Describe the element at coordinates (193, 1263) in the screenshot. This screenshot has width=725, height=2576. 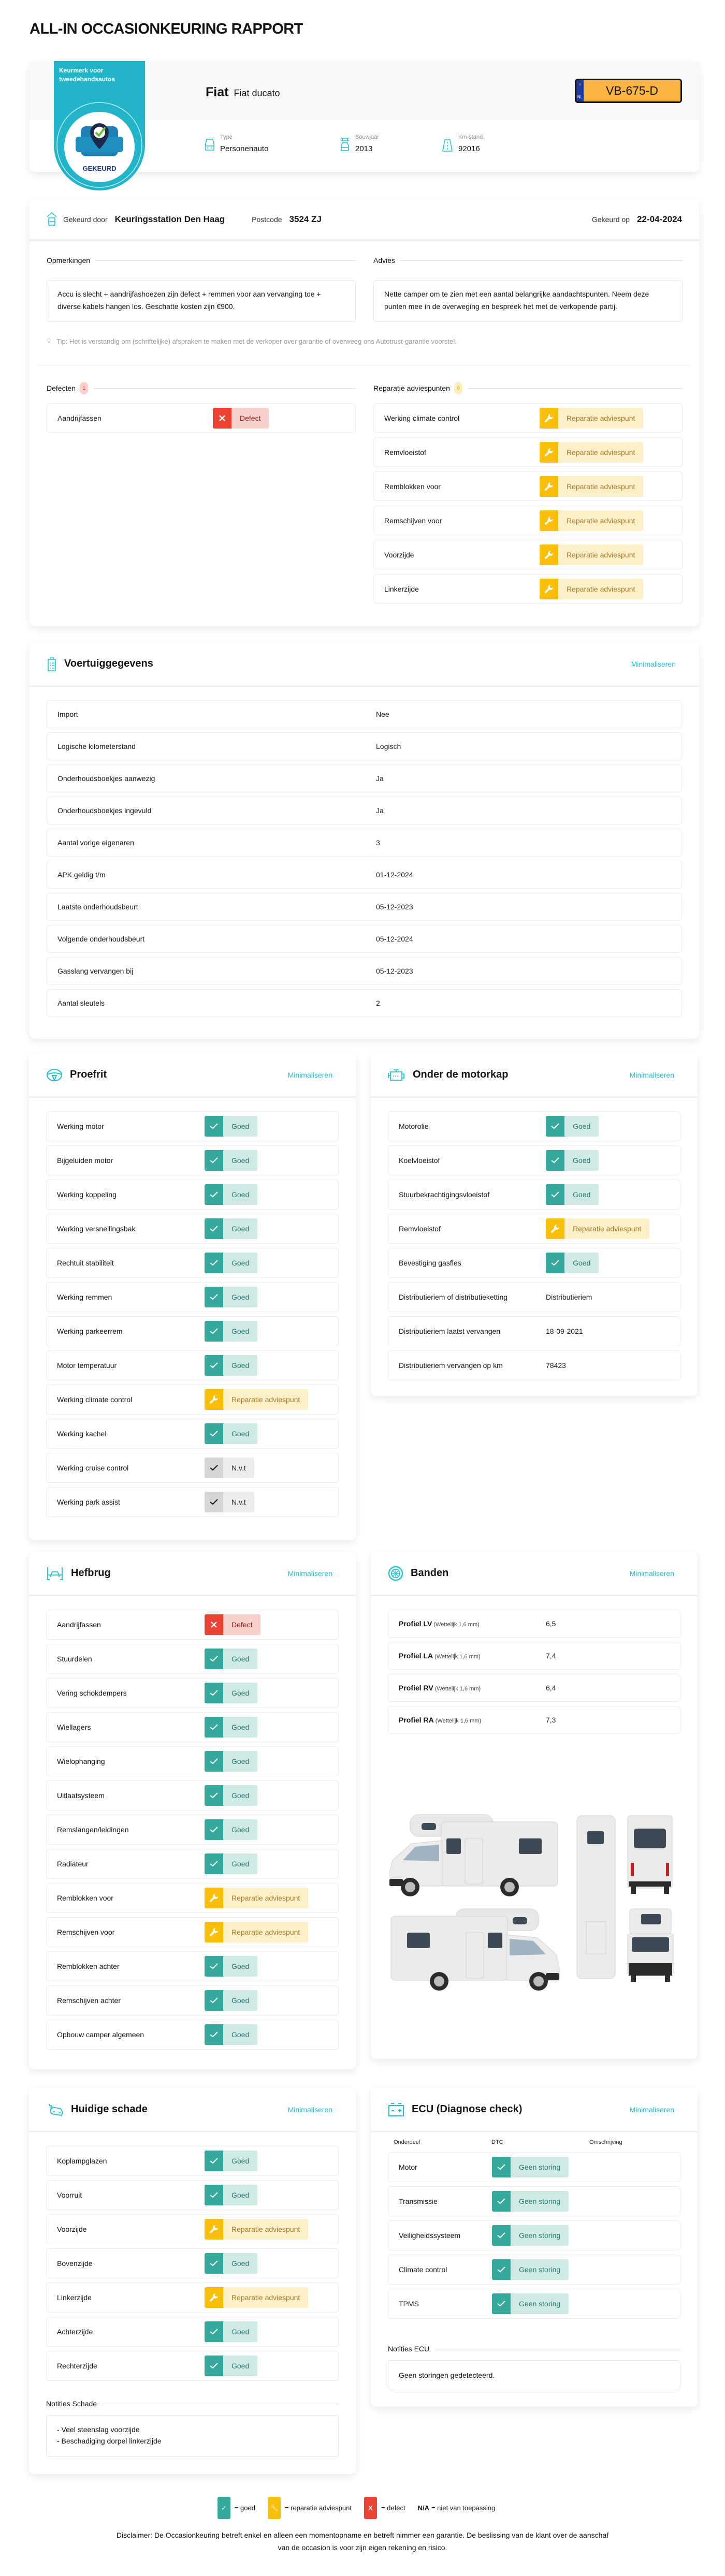
I see `list-item: Rechtuit stabiliteit Goed` at that location.